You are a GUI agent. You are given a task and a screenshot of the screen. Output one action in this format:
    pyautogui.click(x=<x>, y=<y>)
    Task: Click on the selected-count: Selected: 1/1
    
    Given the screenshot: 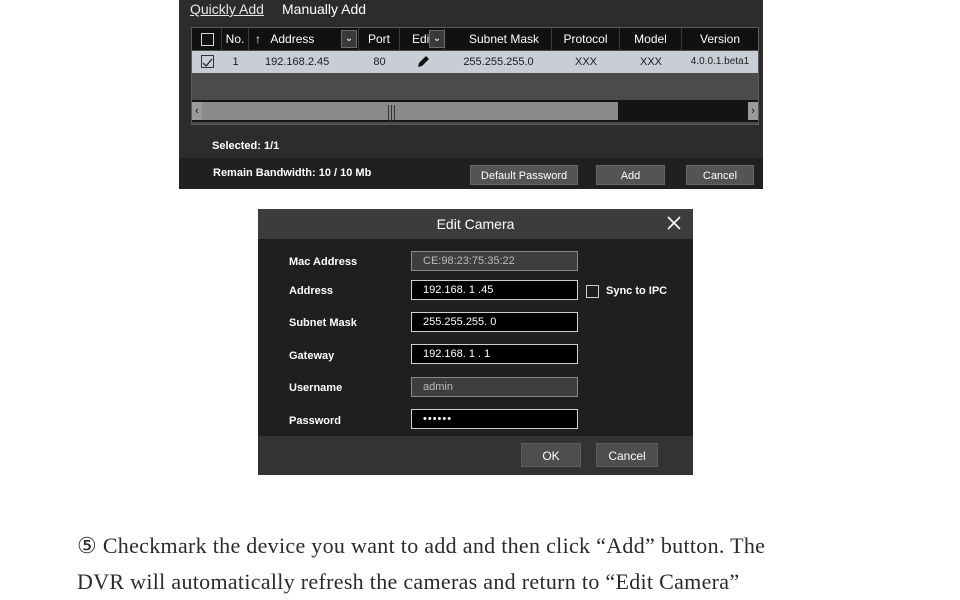 What is the action you would take?
    pyautogui.click(x=246, y=146)
    